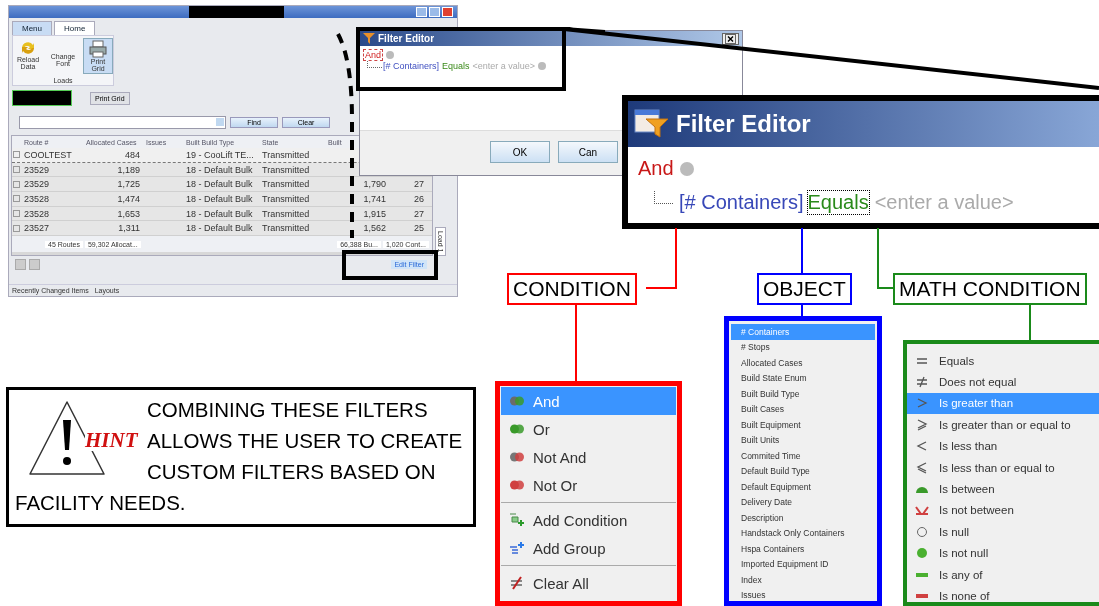  I want to click on list-item: # Stops, so click(803, 347).